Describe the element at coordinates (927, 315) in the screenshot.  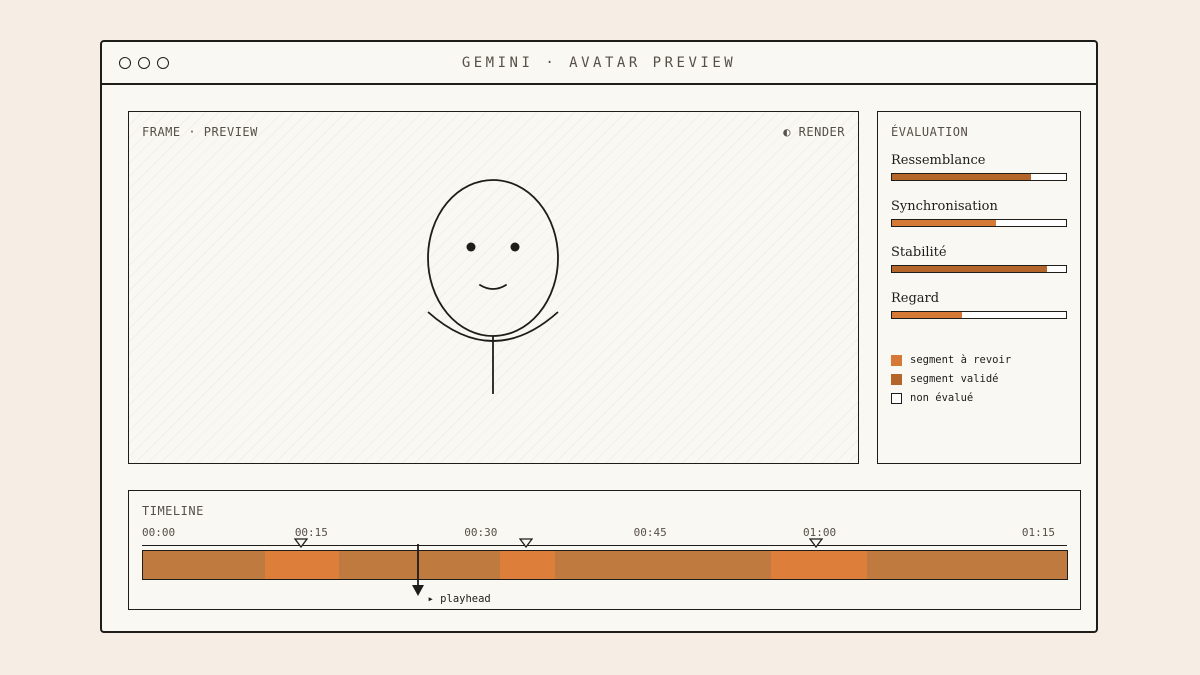
I see `metric-regard-fill` at that location.